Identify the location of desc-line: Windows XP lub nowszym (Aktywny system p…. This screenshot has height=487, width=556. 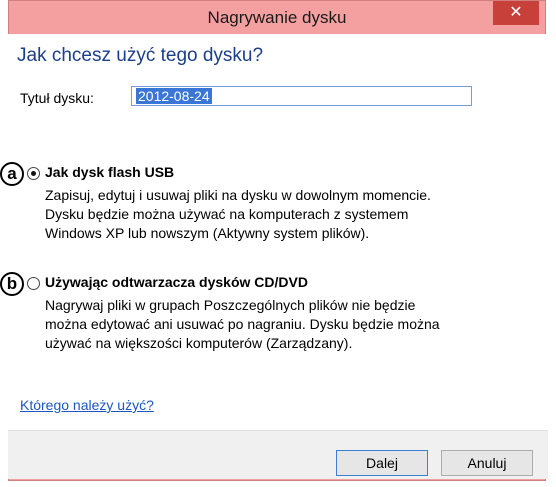
(207, 233).